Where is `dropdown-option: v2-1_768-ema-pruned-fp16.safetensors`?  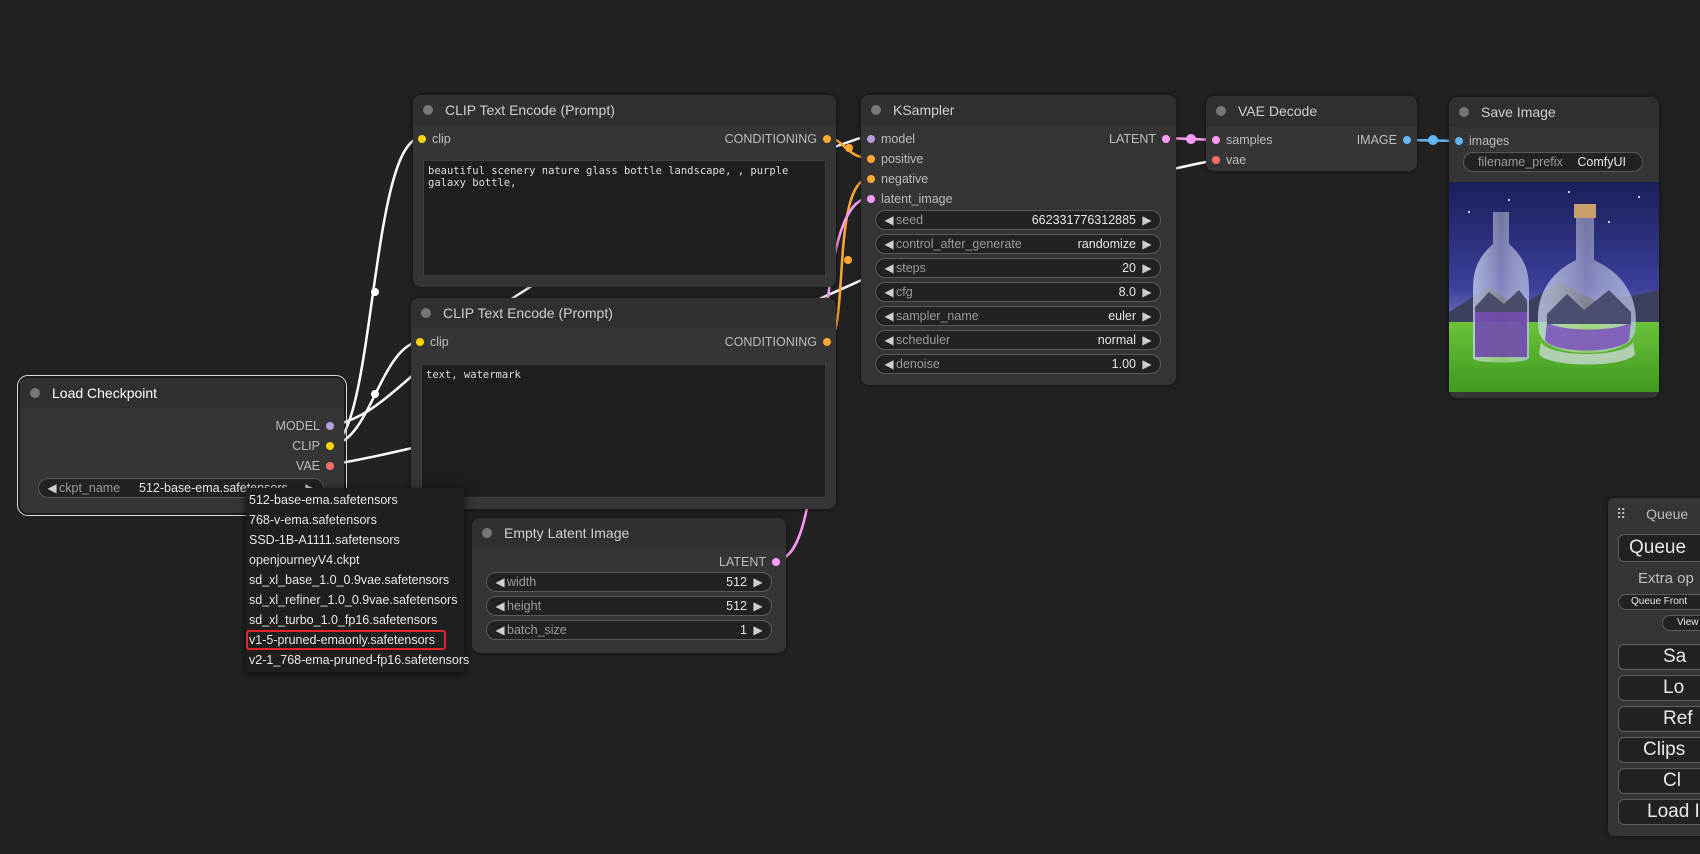 dropdown-option: v2-1_768-ema-pruned-fp16.safetensors is located at coordinates (357, 660).